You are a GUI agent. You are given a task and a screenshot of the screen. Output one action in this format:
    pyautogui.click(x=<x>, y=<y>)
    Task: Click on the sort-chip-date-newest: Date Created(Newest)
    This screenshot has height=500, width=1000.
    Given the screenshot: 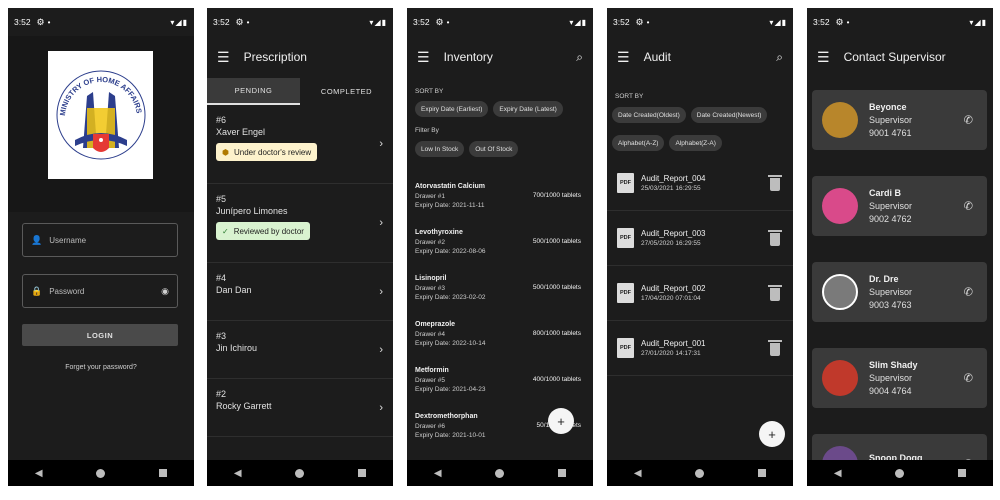 What is the action you would take?
    pyautogui.click(x=729, y=115)
    